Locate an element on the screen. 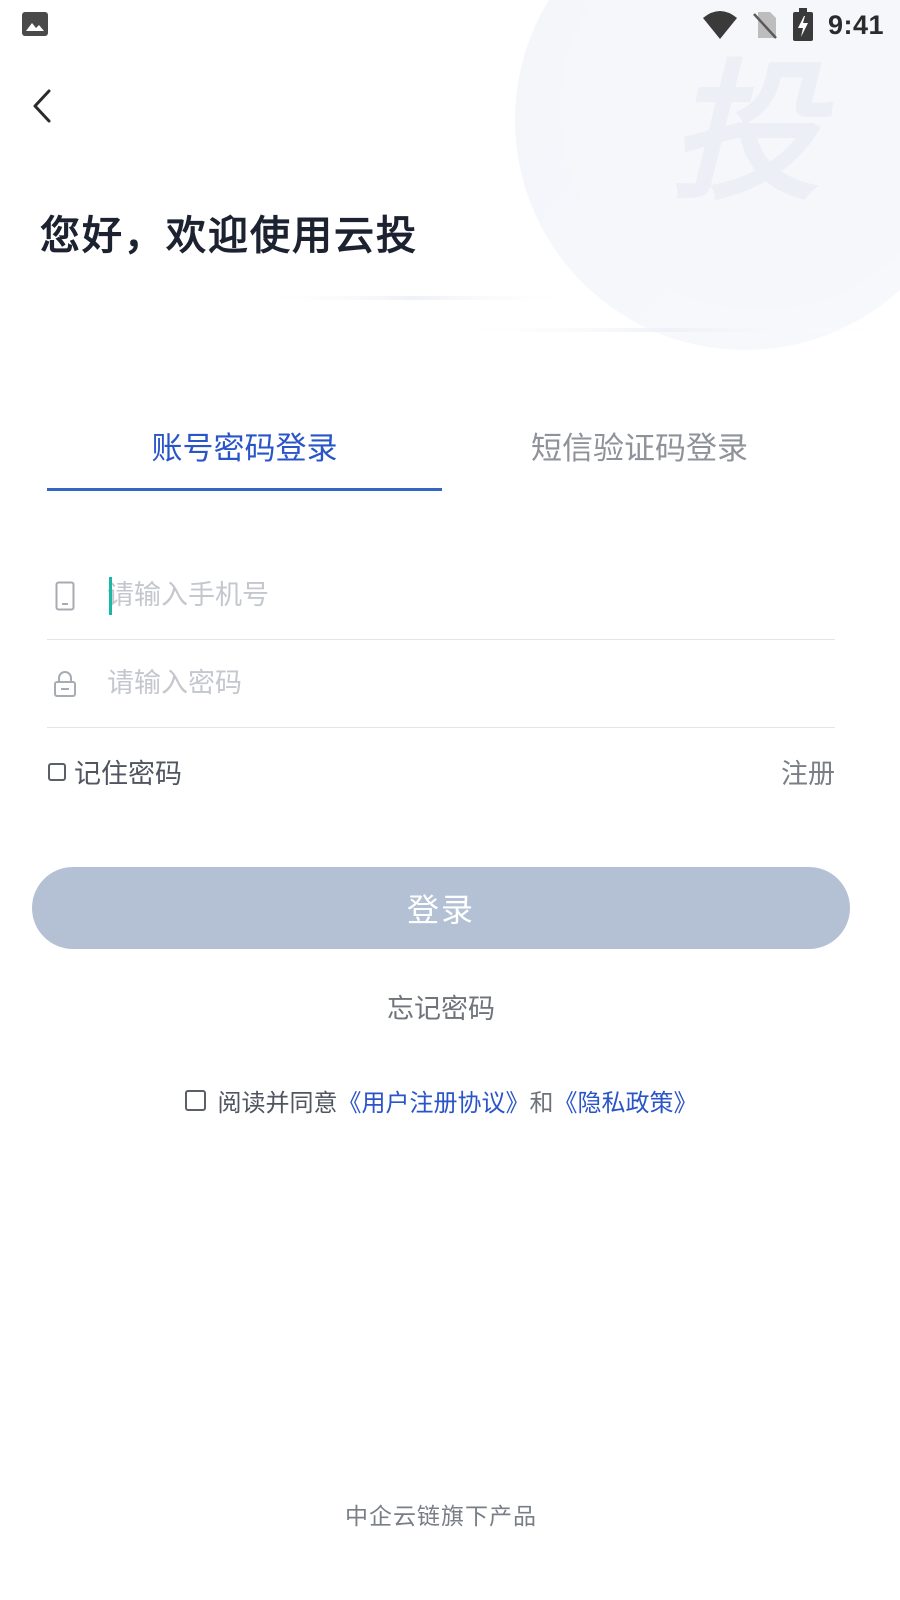 The image size is (900, 1600). tab-password-login: 账号密码登录 is located at coordinates (244, 453).